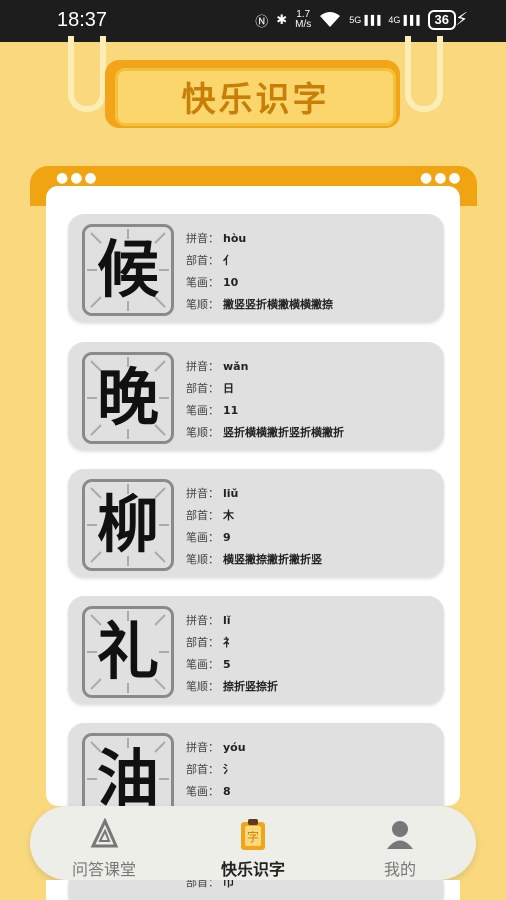 The image size is (506, 900). I want to click on battery-icon: 36, so click(441, 20).